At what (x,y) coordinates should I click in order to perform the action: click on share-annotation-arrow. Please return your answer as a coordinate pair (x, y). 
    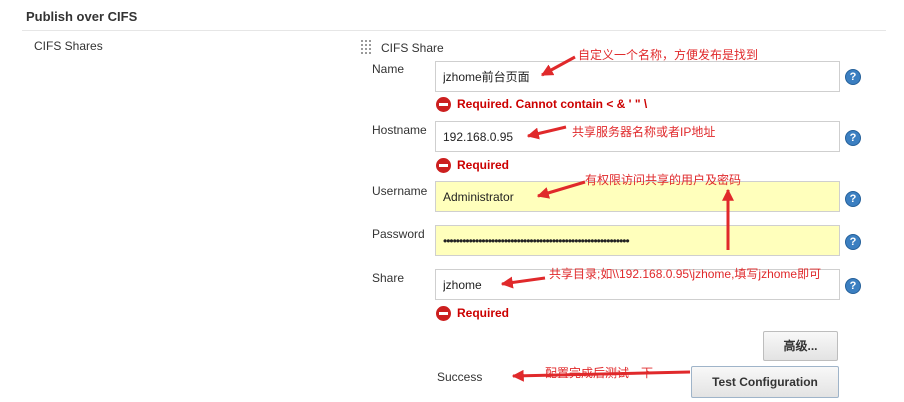
    Looking at the image, I should click on (523, 282).